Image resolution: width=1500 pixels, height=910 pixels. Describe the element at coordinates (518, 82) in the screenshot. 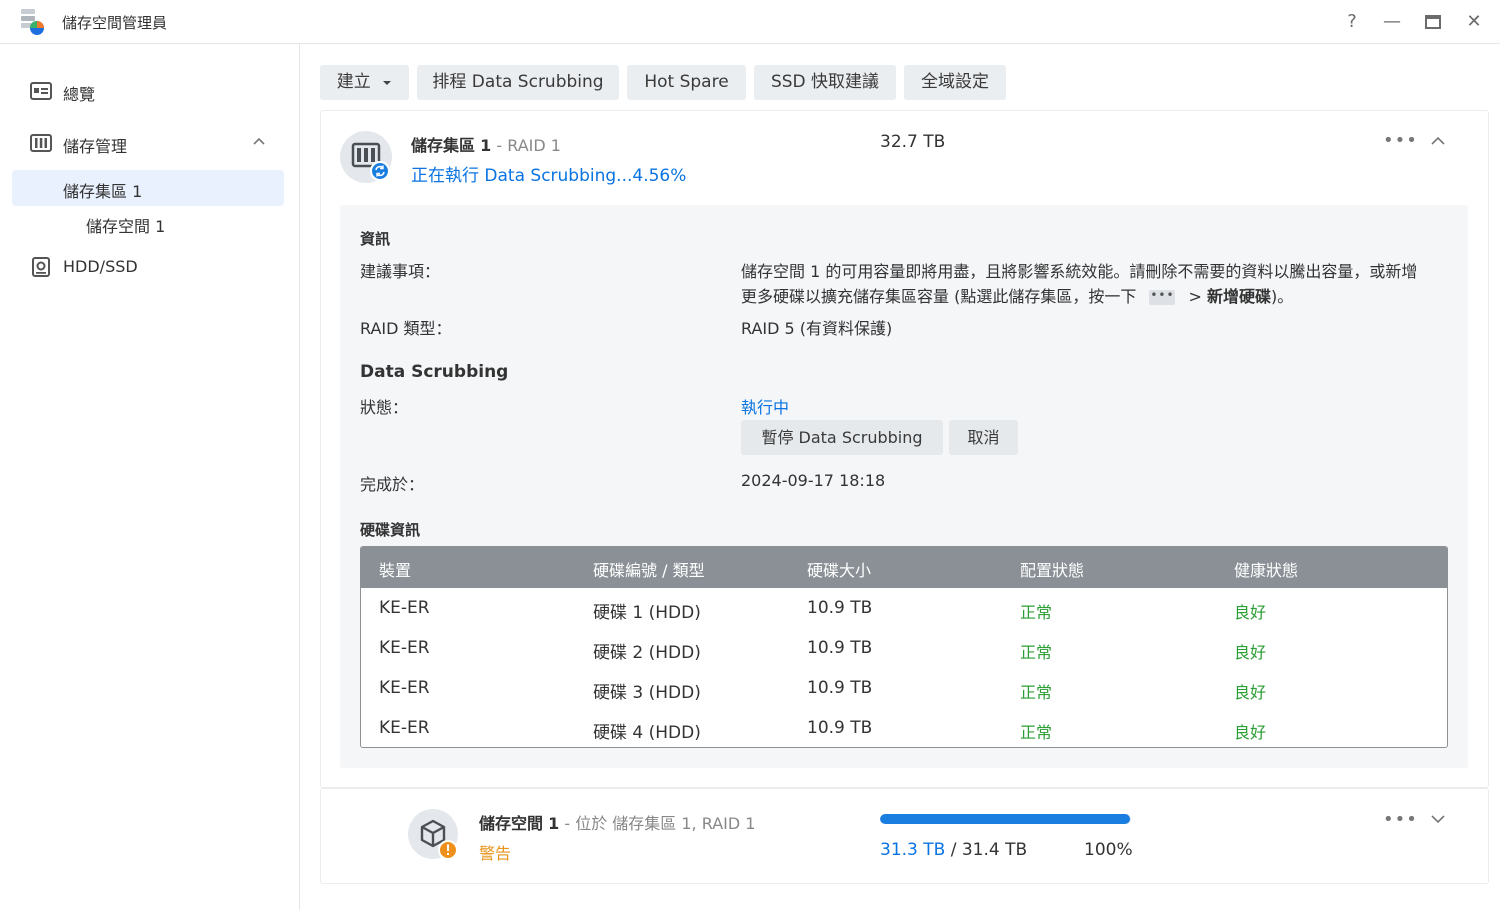

I see `schedule-scrubbing-button: 排程 Data Scrubbing` at that location.